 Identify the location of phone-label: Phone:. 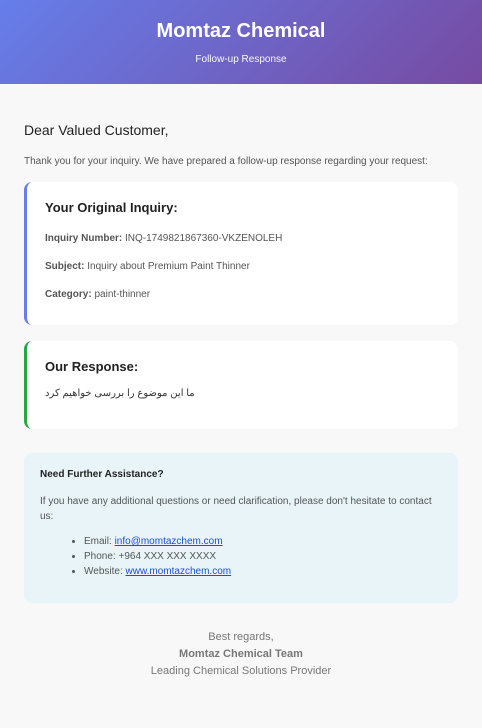
(100, 556).